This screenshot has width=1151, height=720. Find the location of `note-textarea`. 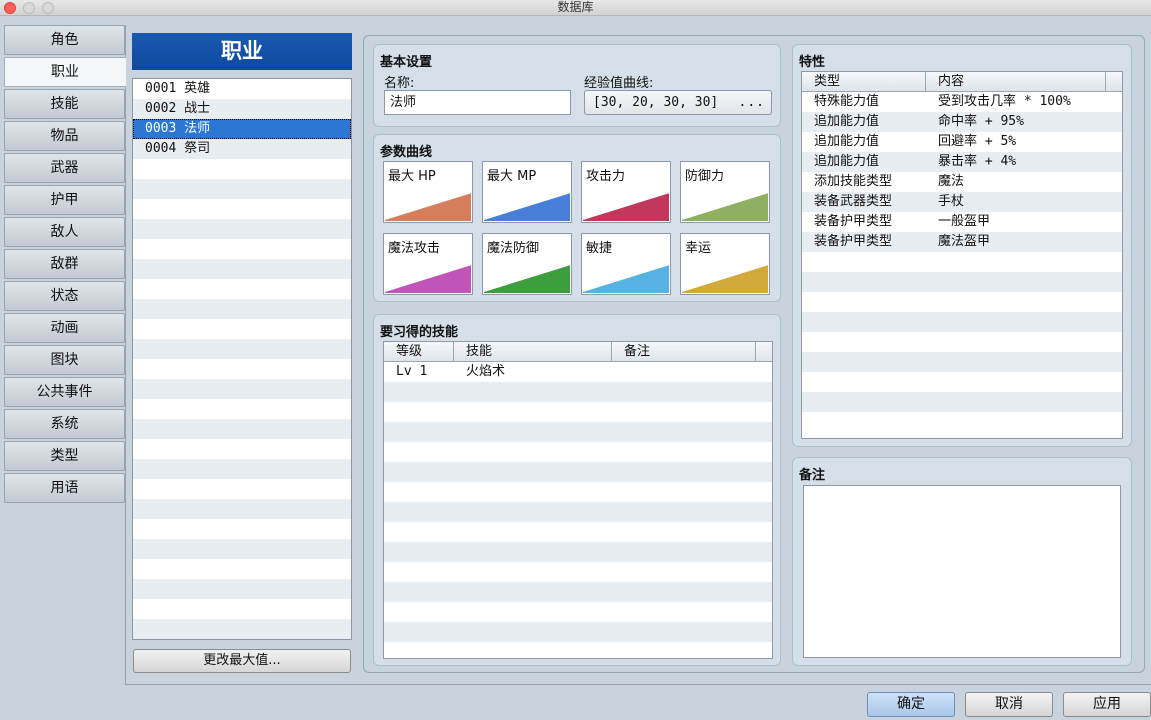

note-textarea is located at coordinates (962, 571).